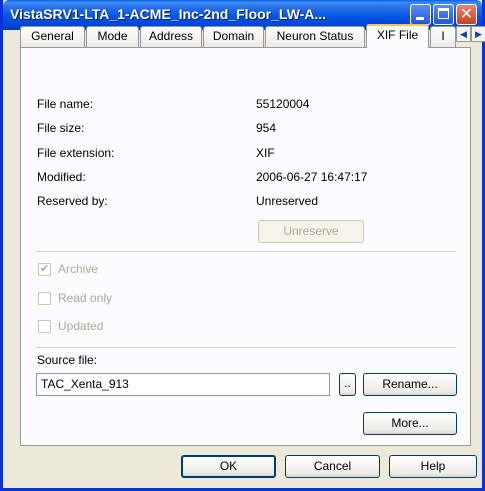 The image size is (485, 491). What do you see at coordinates (67, 360) in the screenshot?
I see `source-file-label: Source file:` at bounding box center [67, 360].